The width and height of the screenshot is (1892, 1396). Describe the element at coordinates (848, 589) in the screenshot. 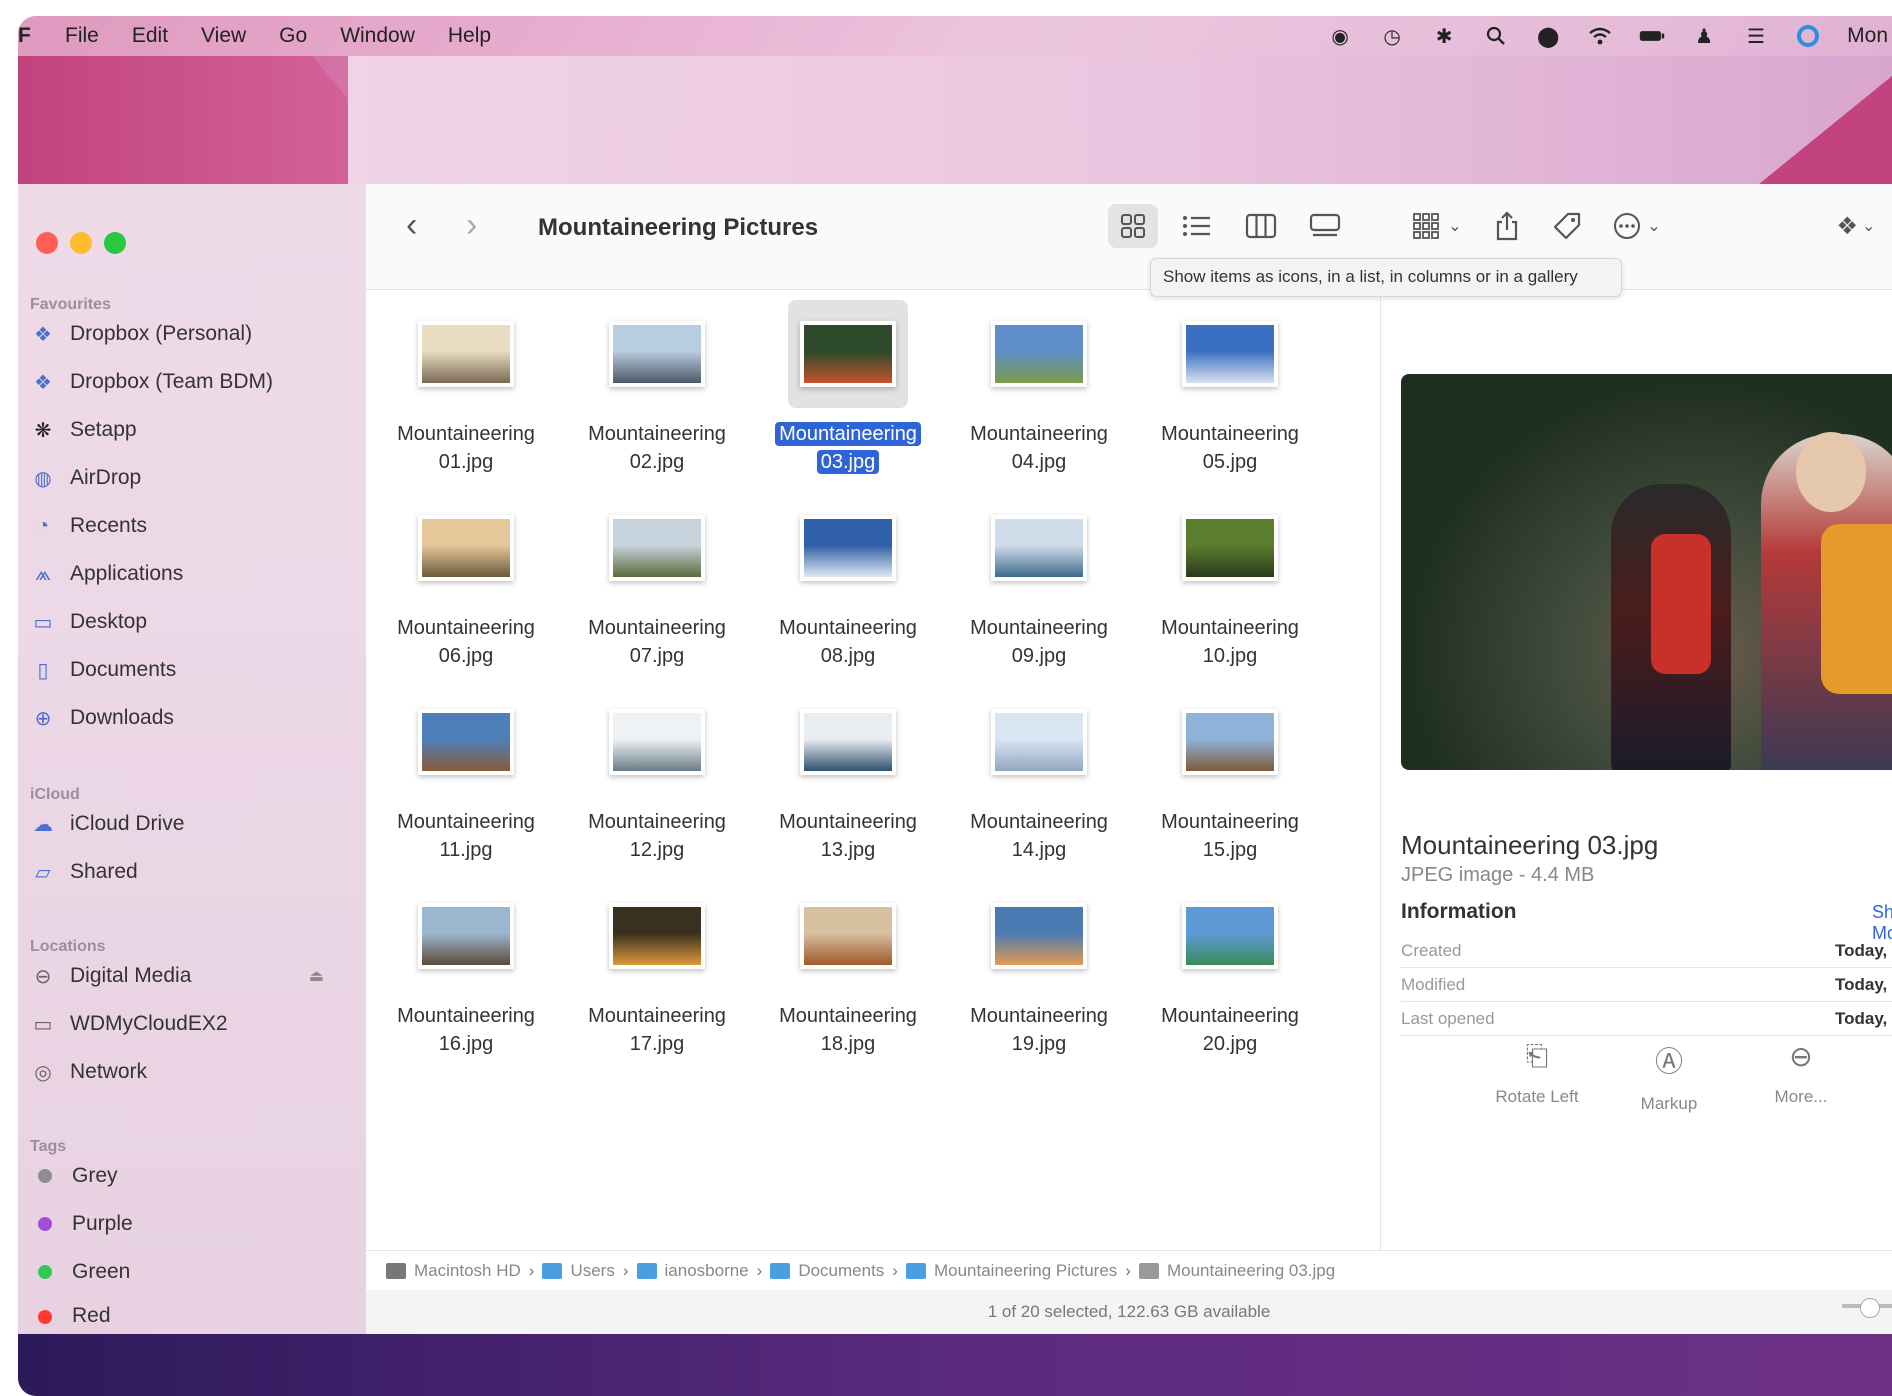

I see `file-item: Mountaineering 08.jpg` at that location.